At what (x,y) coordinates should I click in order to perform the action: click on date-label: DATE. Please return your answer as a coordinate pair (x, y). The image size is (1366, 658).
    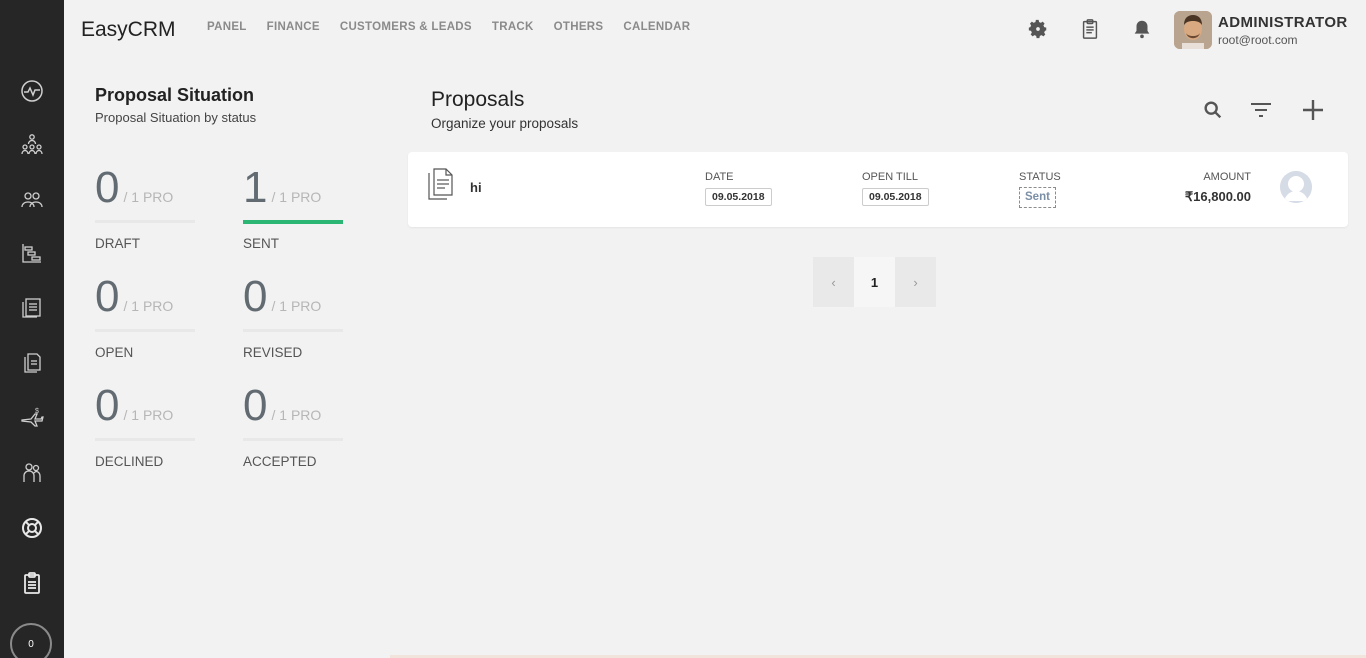
    Looking at the image, I should click on (719, 177).